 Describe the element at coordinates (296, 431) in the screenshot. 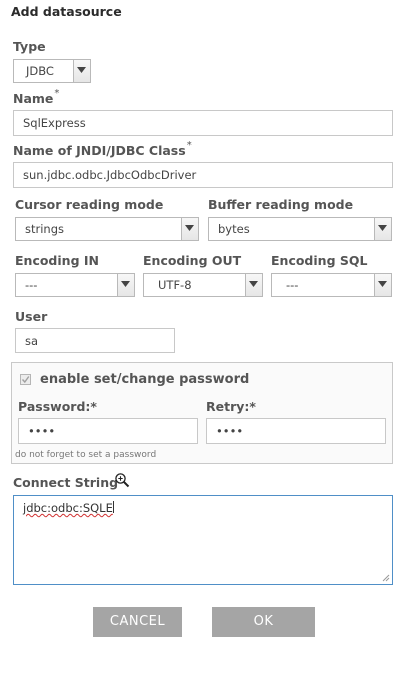

I see `retry-input: ••••` at that location.